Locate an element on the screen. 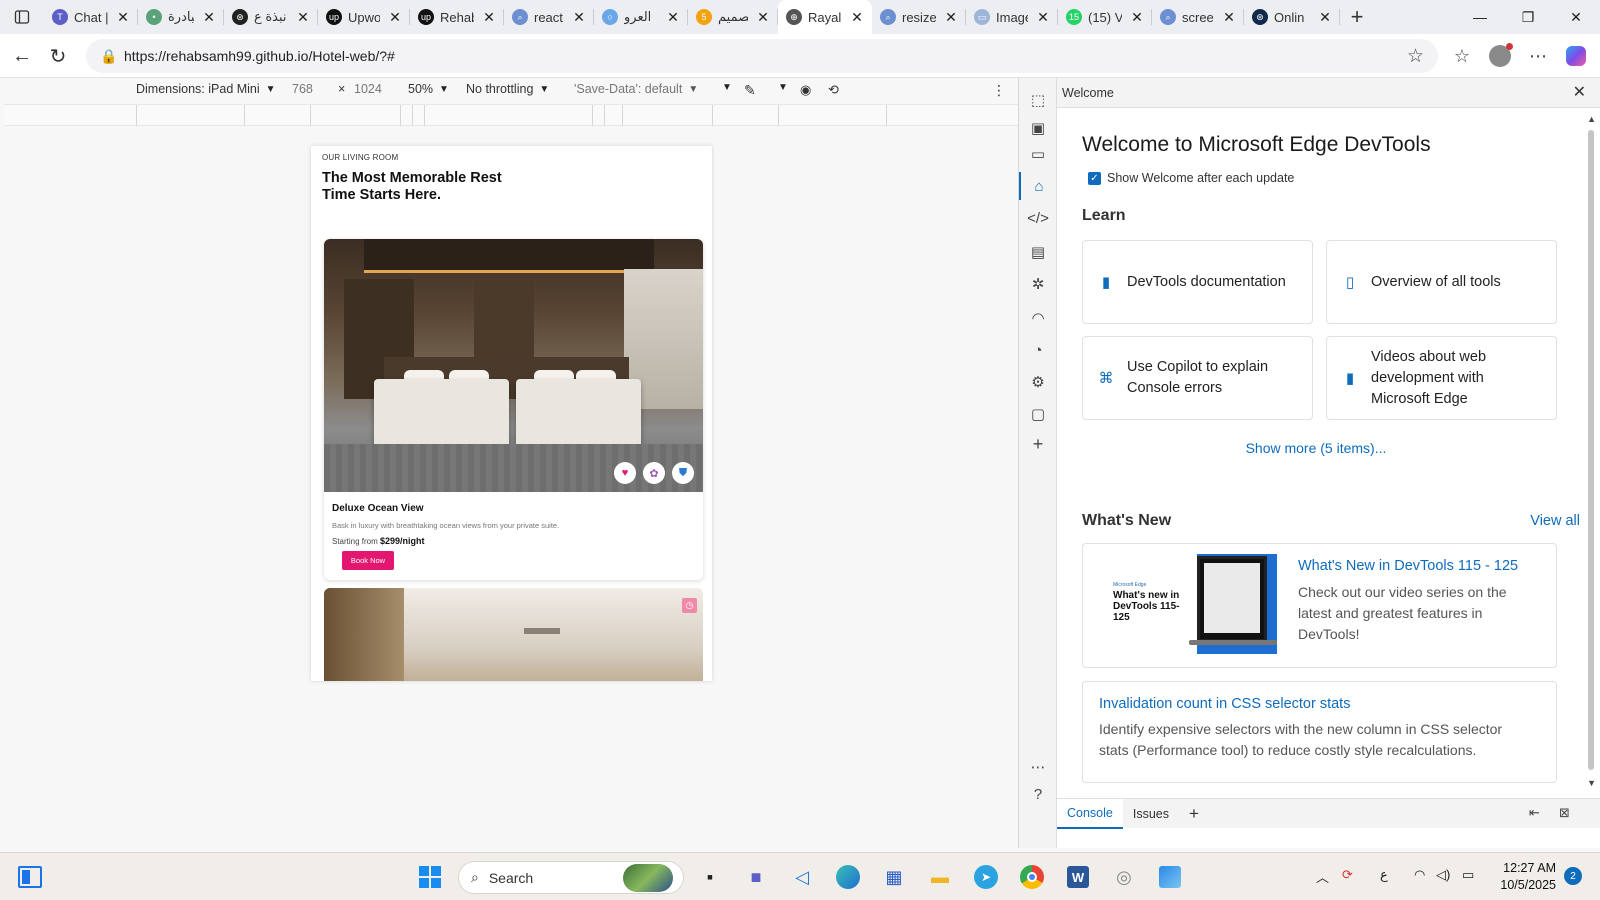 The height and width of the screenshot is (900, 1600). checkbox-checked-icon: ✓ is located at coordinates (1094, 178).